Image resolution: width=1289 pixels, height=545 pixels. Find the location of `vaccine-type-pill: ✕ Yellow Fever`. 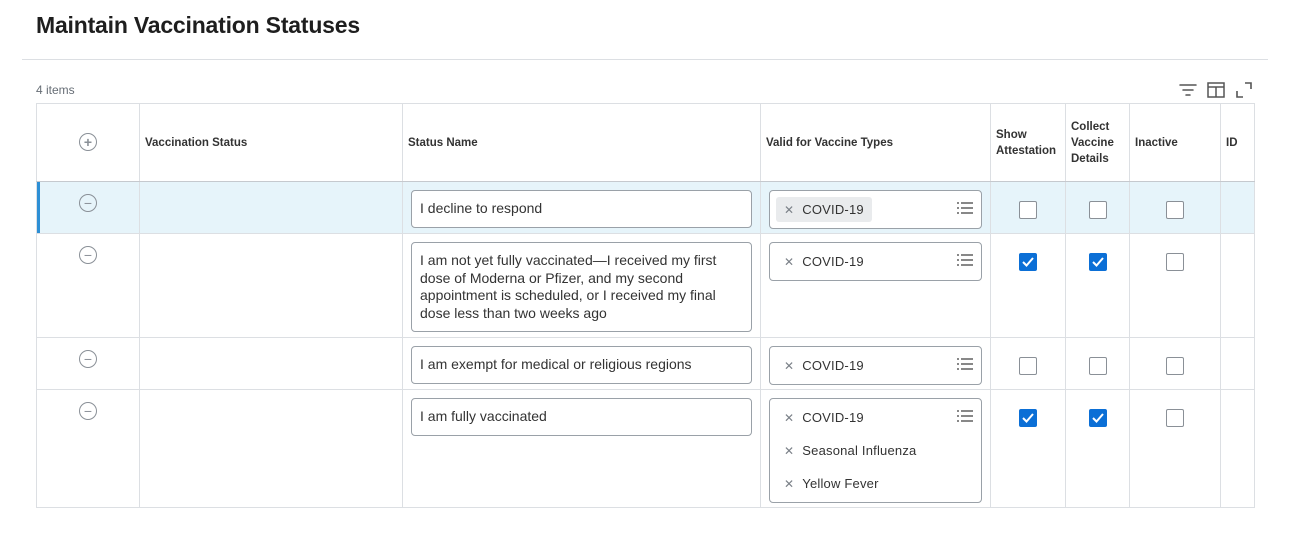

vaccine-type-pill: ✕ Yellow Fever is located at coordinates (831, 483).